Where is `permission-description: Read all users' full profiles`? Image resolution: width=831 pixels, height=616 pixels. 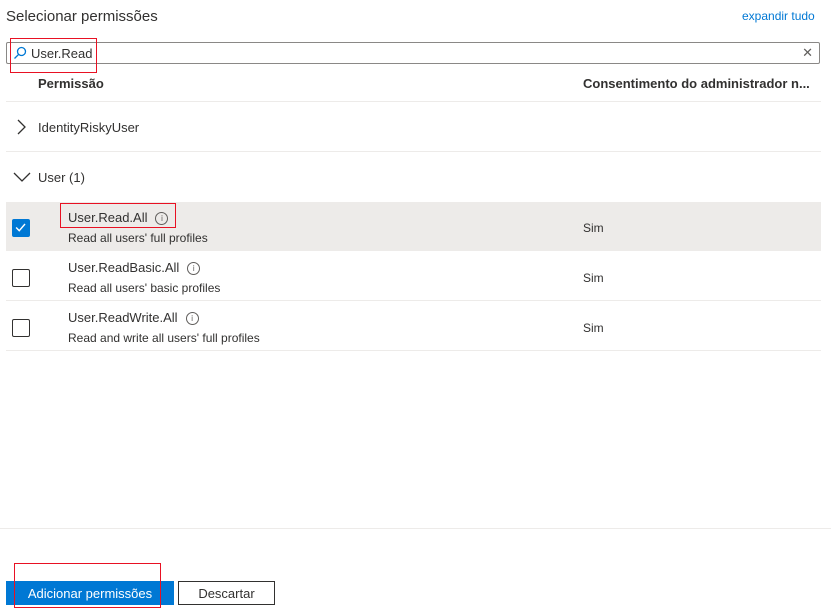 permission-description: Read all users' full profiles is located at coordinates (138, 238).